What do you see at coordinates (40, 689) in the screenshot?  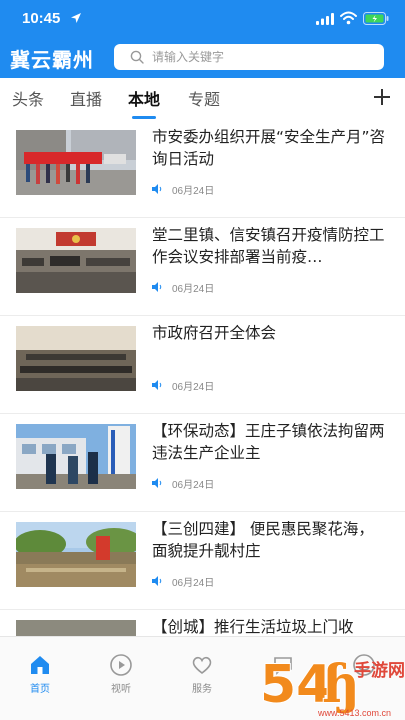 I see `nav-label: 首页` at bounding box center [40, 689].